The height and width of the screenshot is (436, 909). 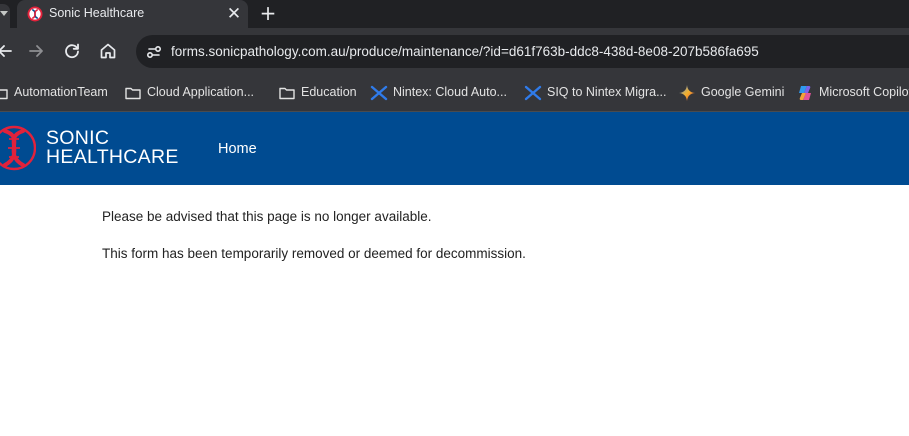 What do you see at coordinates (35, 14) in the screenshot?
I see `sonic-healthcare-favicon-icon` at bounding box center [35, 14].